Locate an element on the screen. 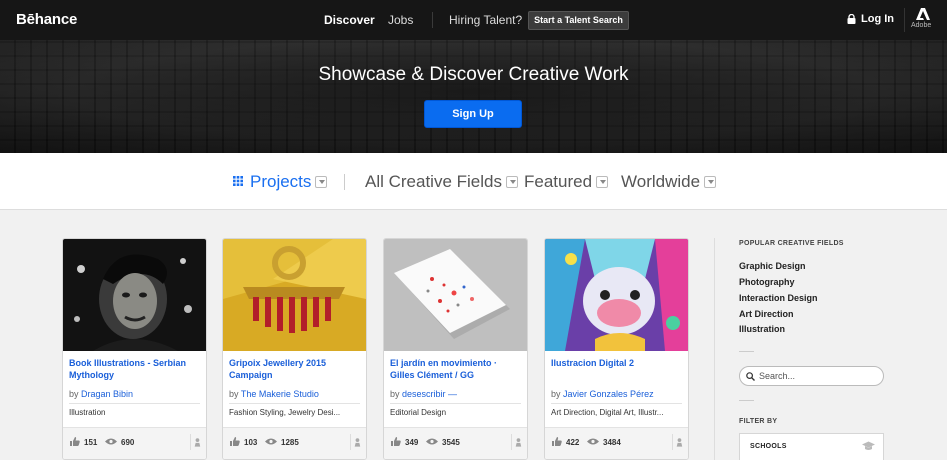  project-owner-line: by Dragan Bibin is located at coordinates (101, 394).